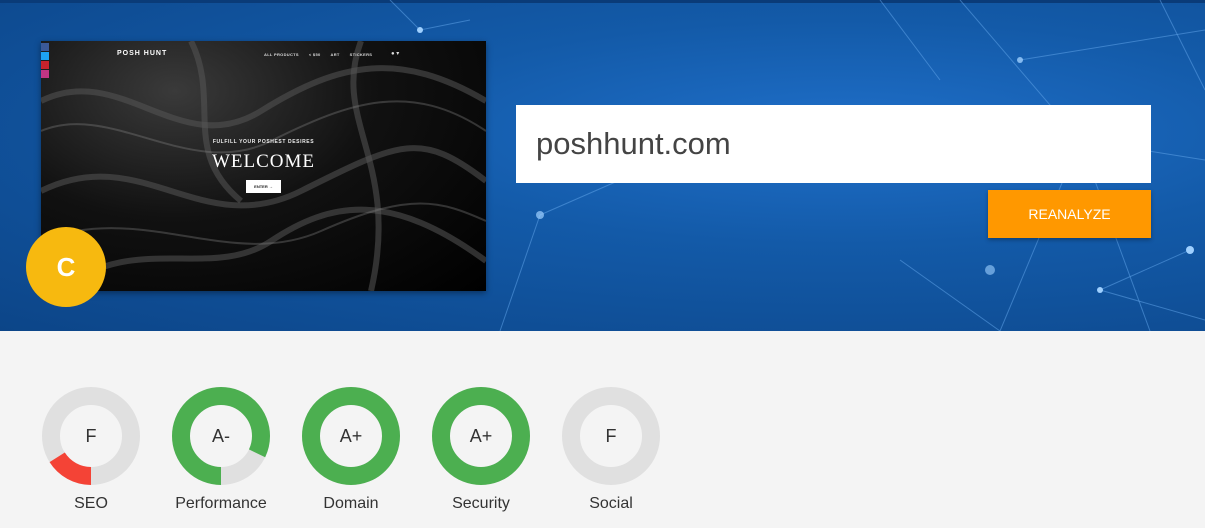 This screenshot has width=1205, height=528. Describe the element at coordinates (221, 436) in the screenshot. I see `score-grade: A-` at that location.